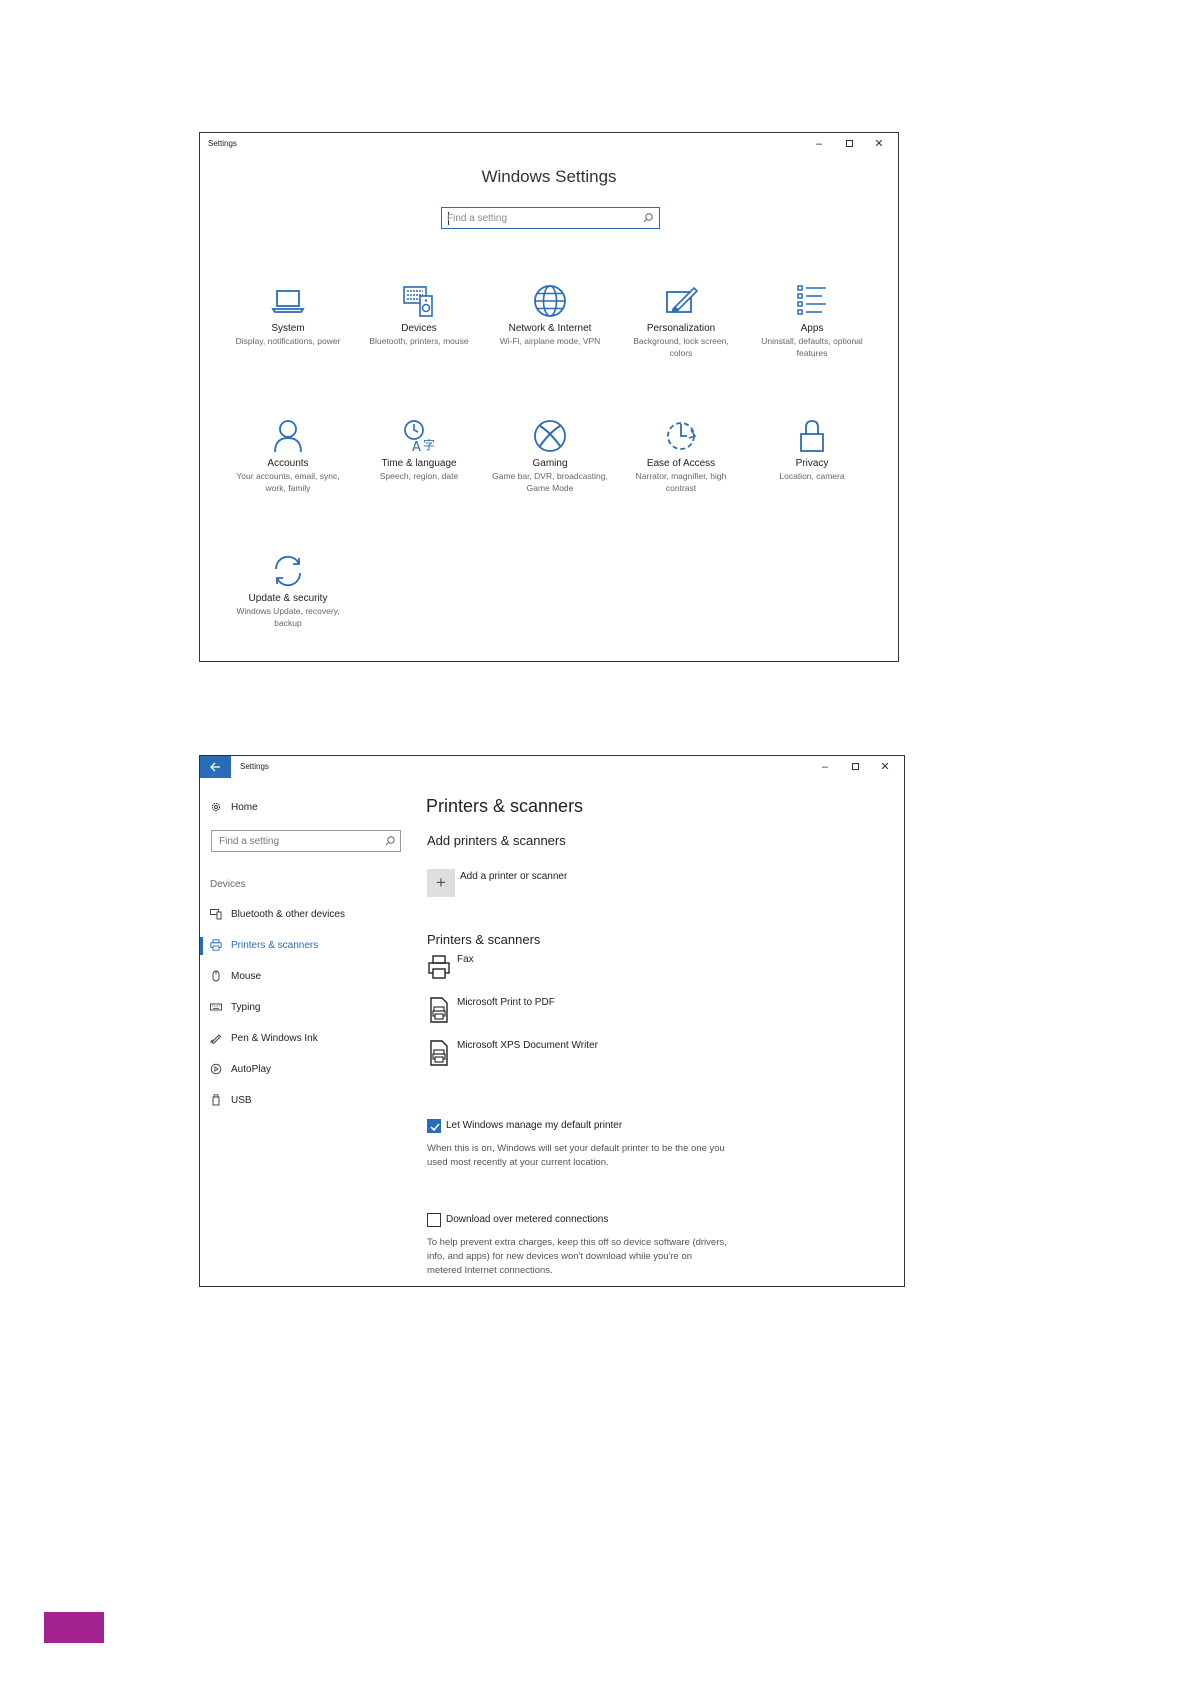  Describe the element at coordinates (246, 976) in the screenshot. I see `nav-item-label: Mouse` at that location.